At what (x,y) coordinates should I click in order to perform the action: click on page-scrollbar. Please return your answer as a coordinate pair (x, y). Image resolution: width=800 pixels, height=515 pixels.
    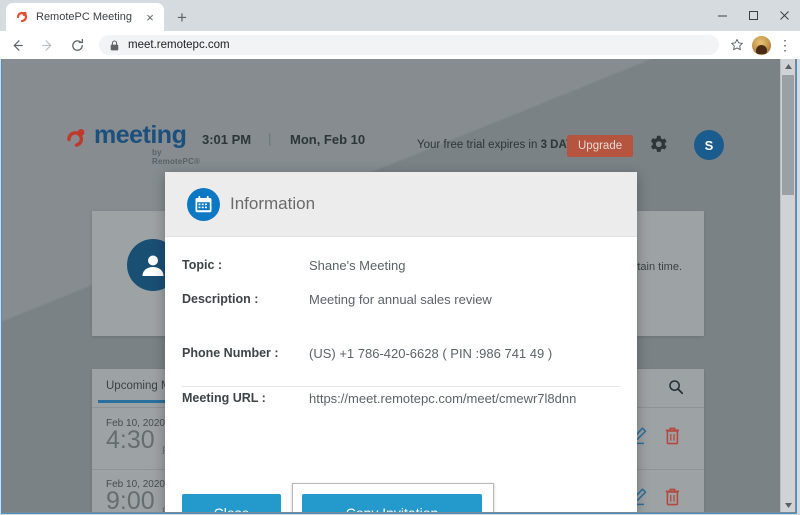
    Looking at the image, I should click on (787, 285).